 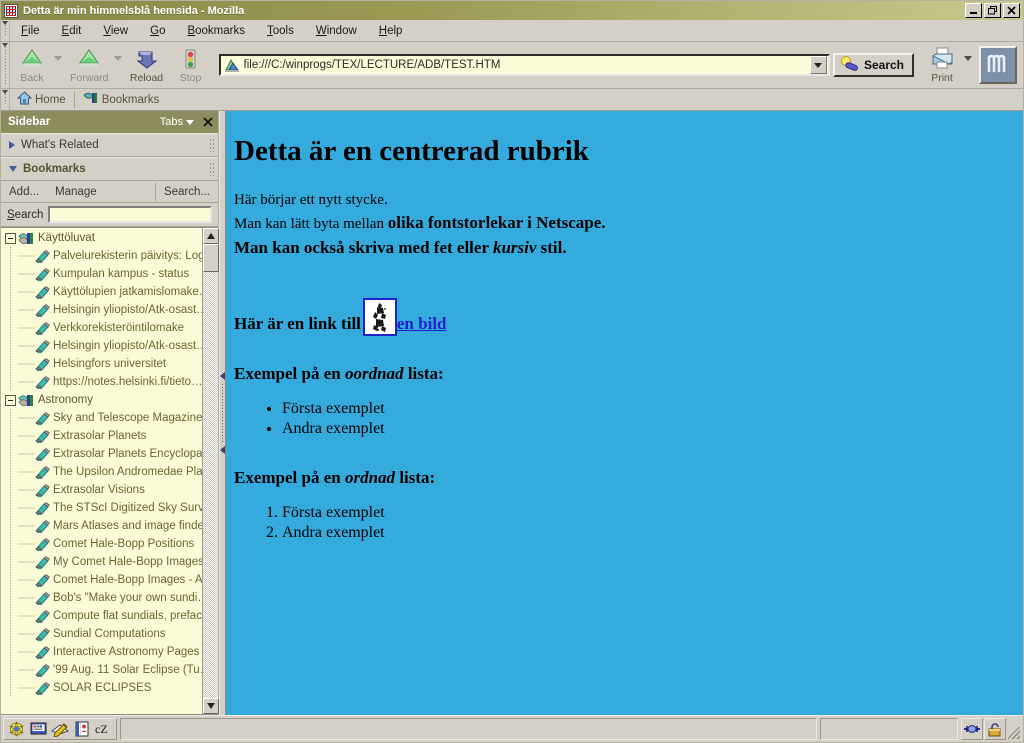 What do you see at coordinates (873, 65) in the screenshot?
I see `search-button: Search` at bounding box center [873, 65].